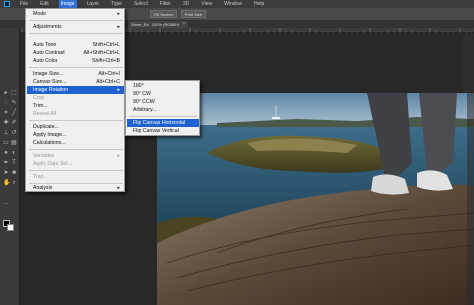 The width and height of the screenshot is (474, 305). I want to click on print-size-button: Print Size, so click(193, 14).